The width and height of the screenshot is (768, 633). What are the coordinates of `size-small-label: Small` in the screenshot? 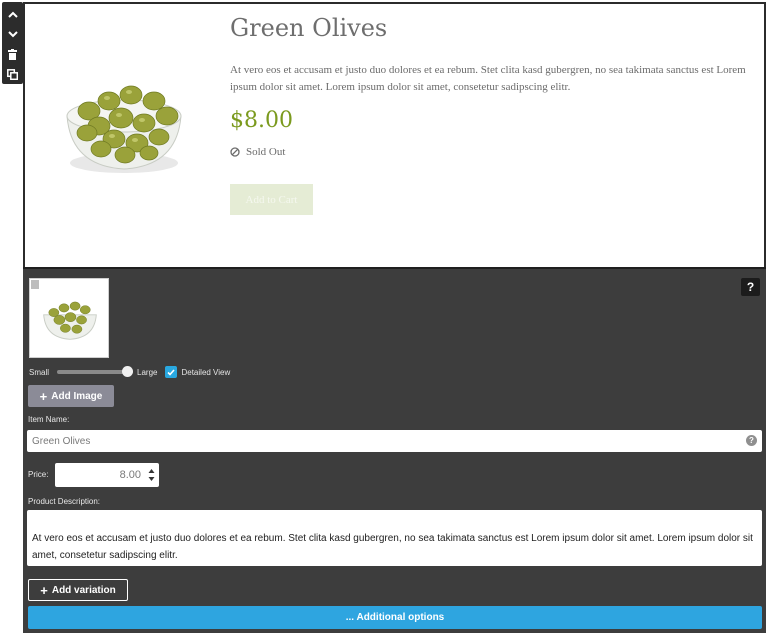 It's located at (39, 372).